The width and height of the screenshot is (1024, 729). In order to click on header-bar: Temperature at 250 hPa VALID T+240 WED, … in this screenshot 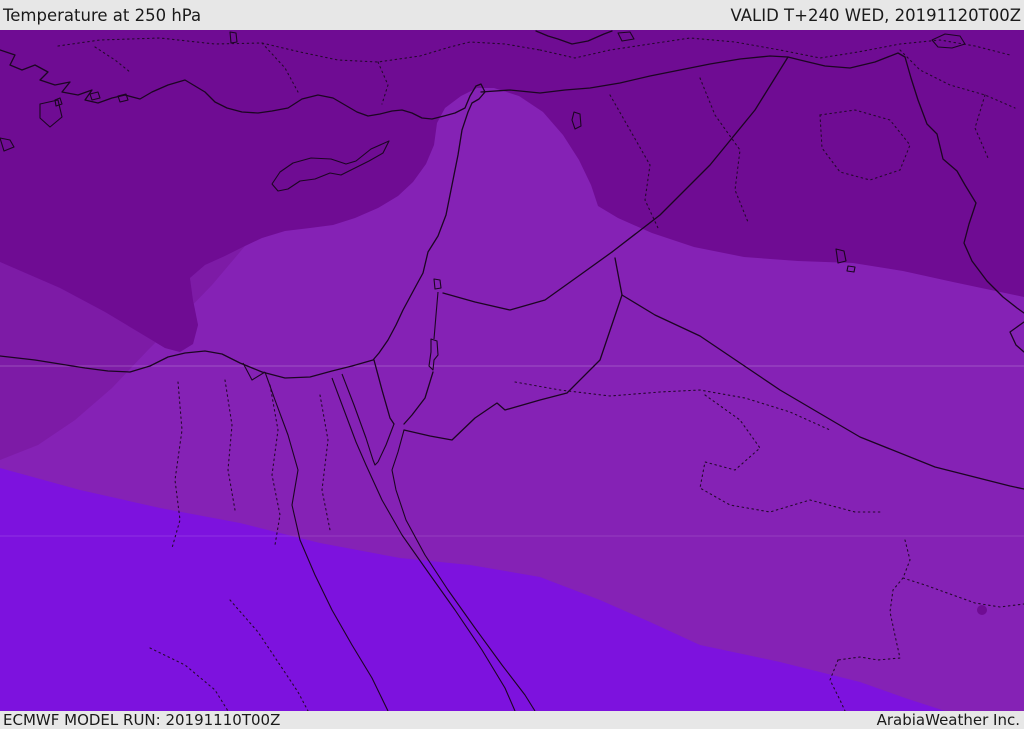, I will do `click(512, 15)`.